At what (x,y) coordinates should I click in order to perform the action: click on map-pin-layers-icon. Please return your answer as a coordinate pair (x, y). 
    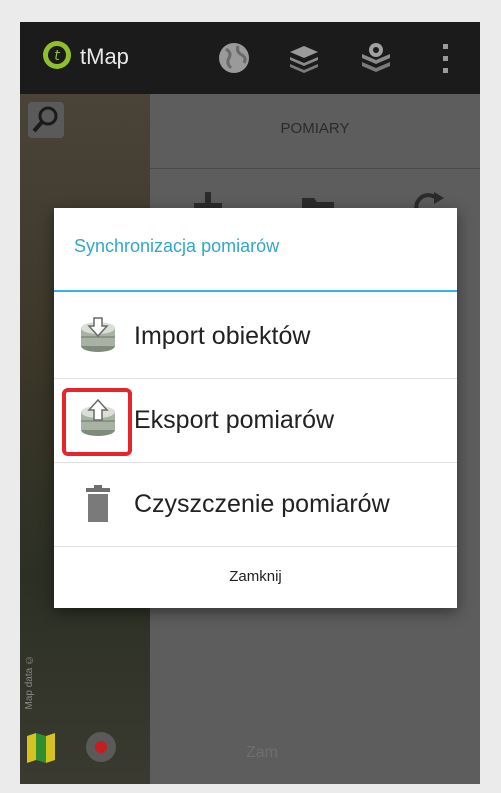
    Looking at the image, I should click on (376, 58).